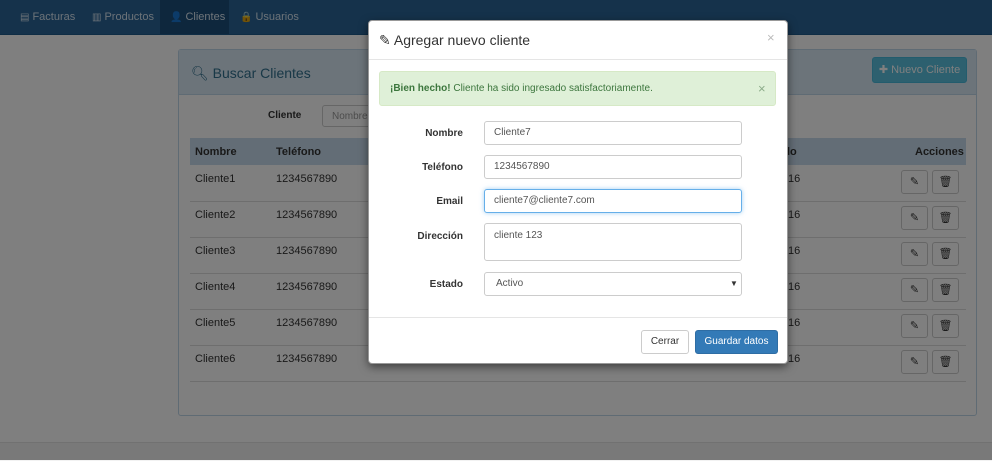 The height and width of the screenshot is (461, 992). Describe the element at coordinates (462, 40) in the screenshot. I see `modal-title-text: Agregar nuevo cliente` at that location.